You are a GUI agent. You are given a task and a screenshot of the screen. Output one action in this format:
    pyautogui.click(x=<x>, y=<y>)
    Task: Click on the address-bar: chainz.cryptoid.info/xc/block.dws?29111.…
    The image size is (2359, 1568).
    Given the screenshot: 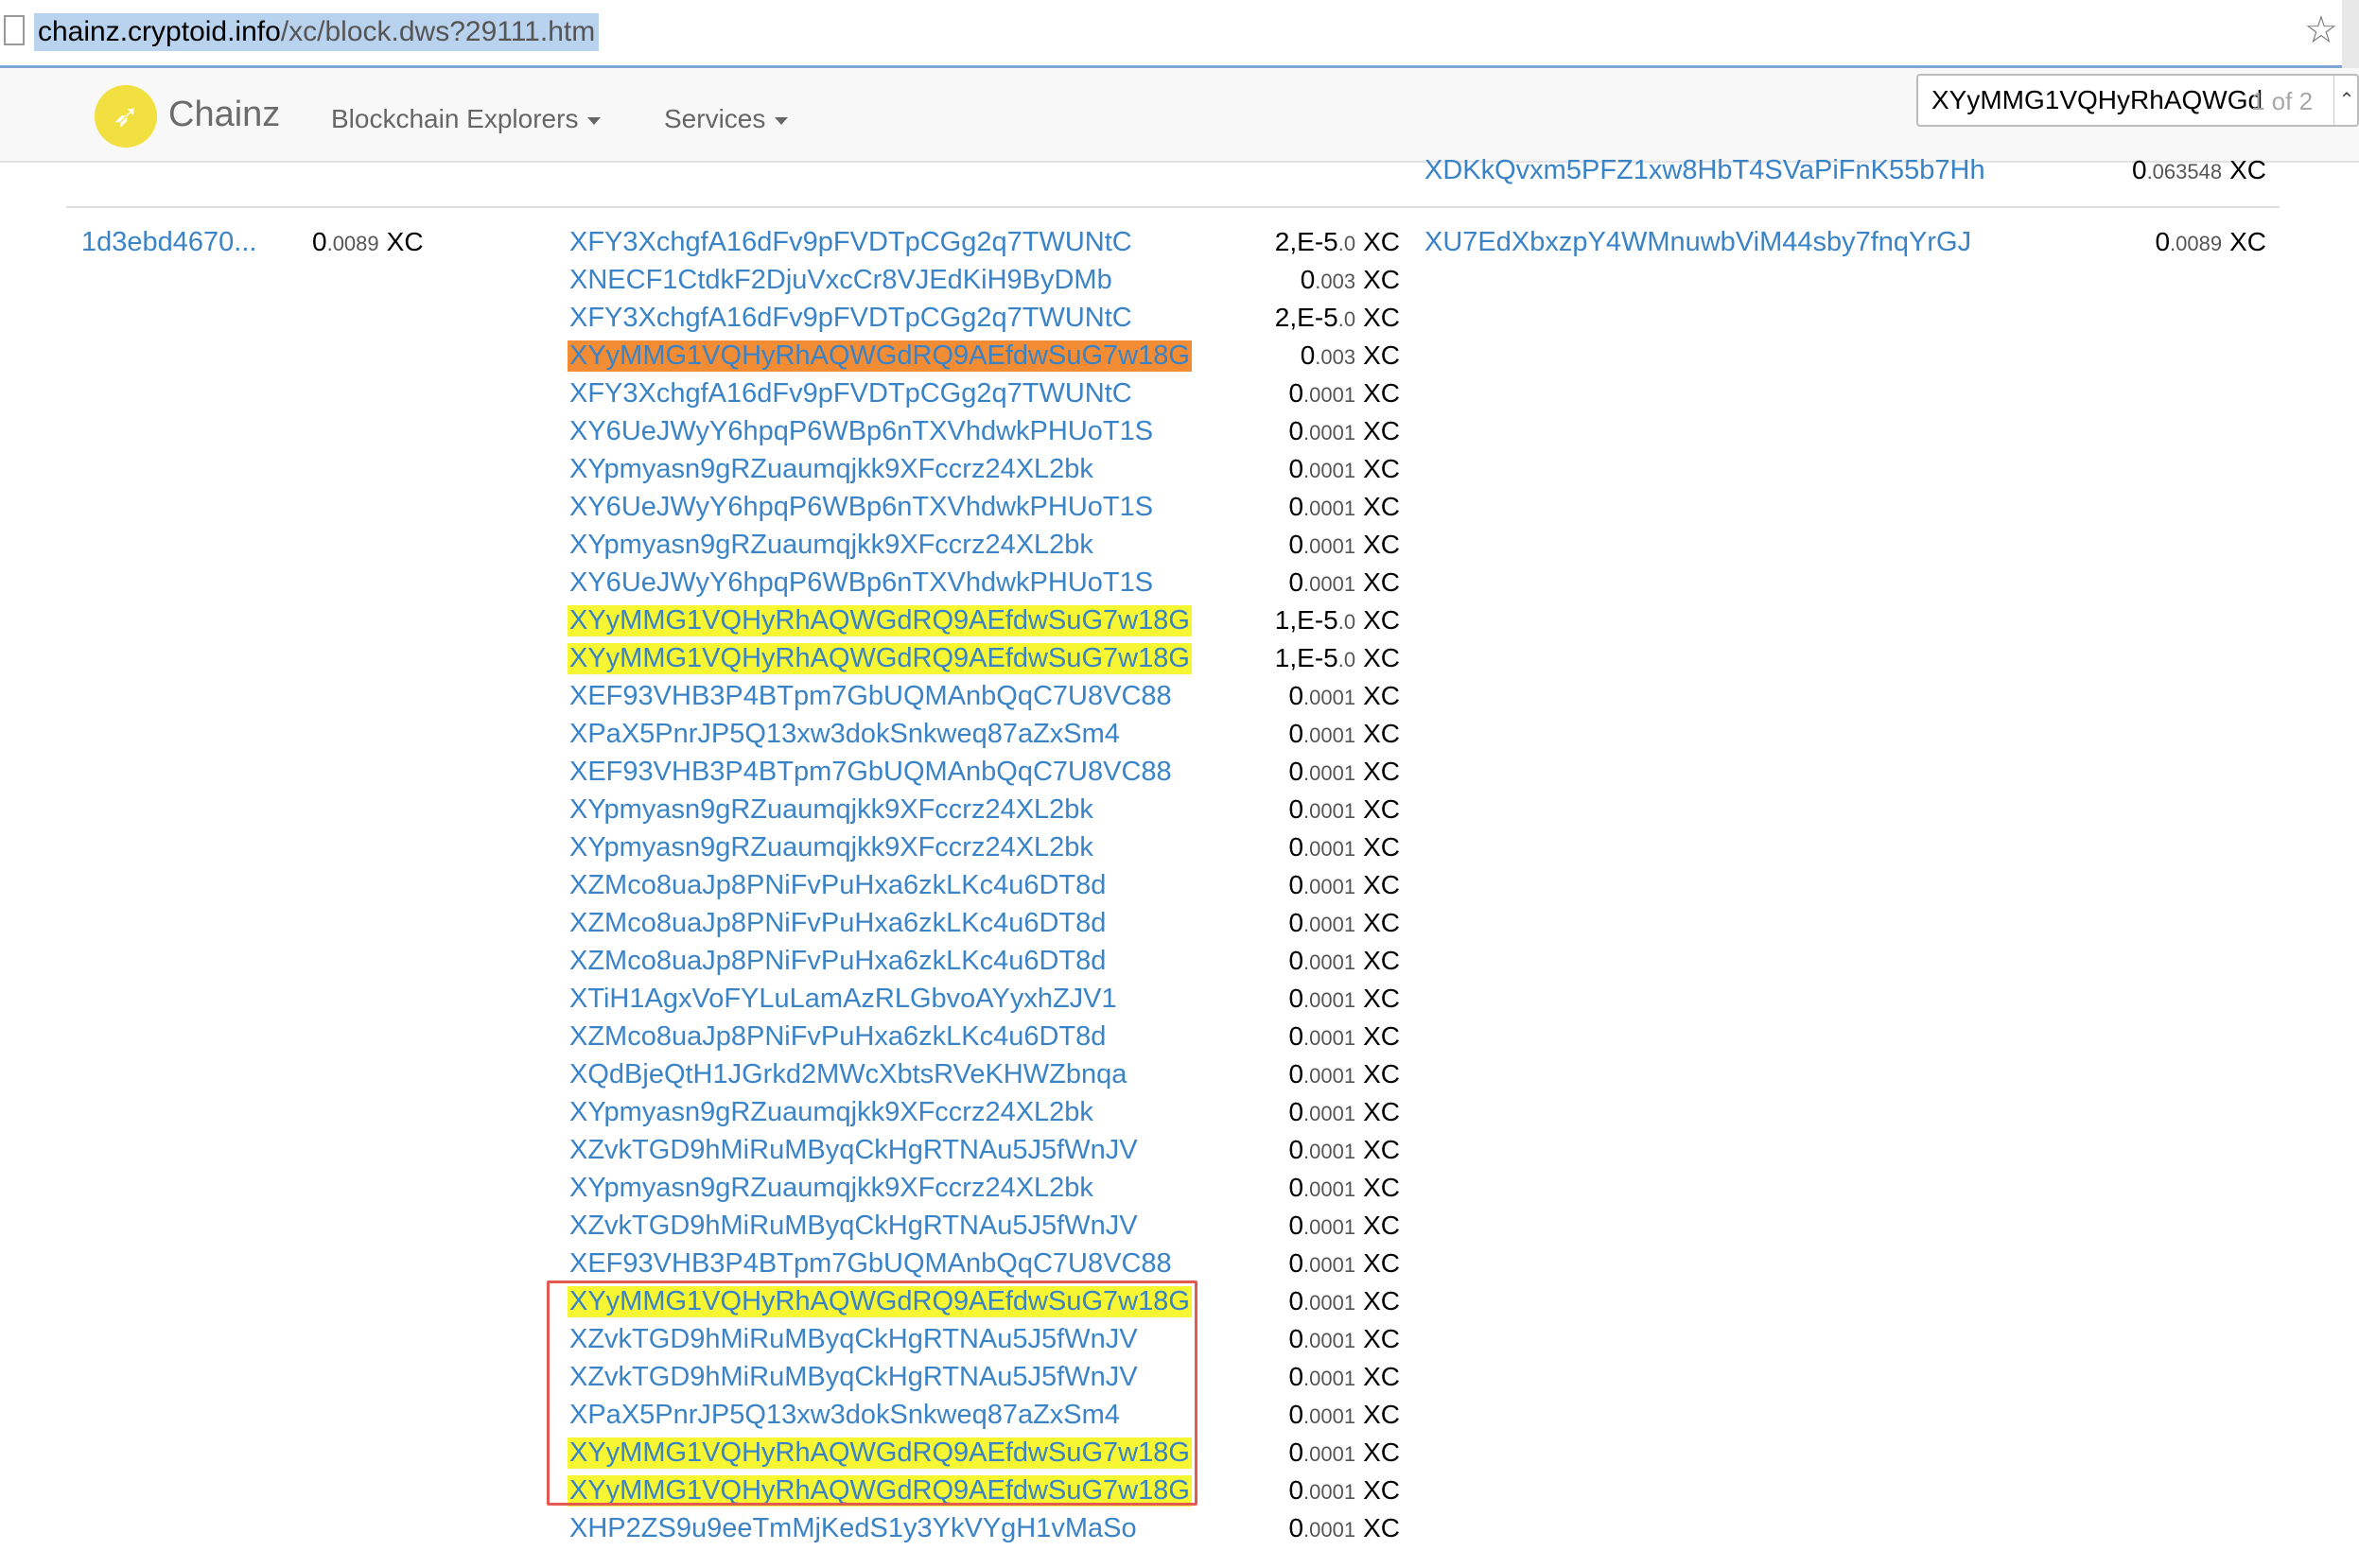 What is the action you would take?
    pyautogui.click(x=1179, y=34)
    